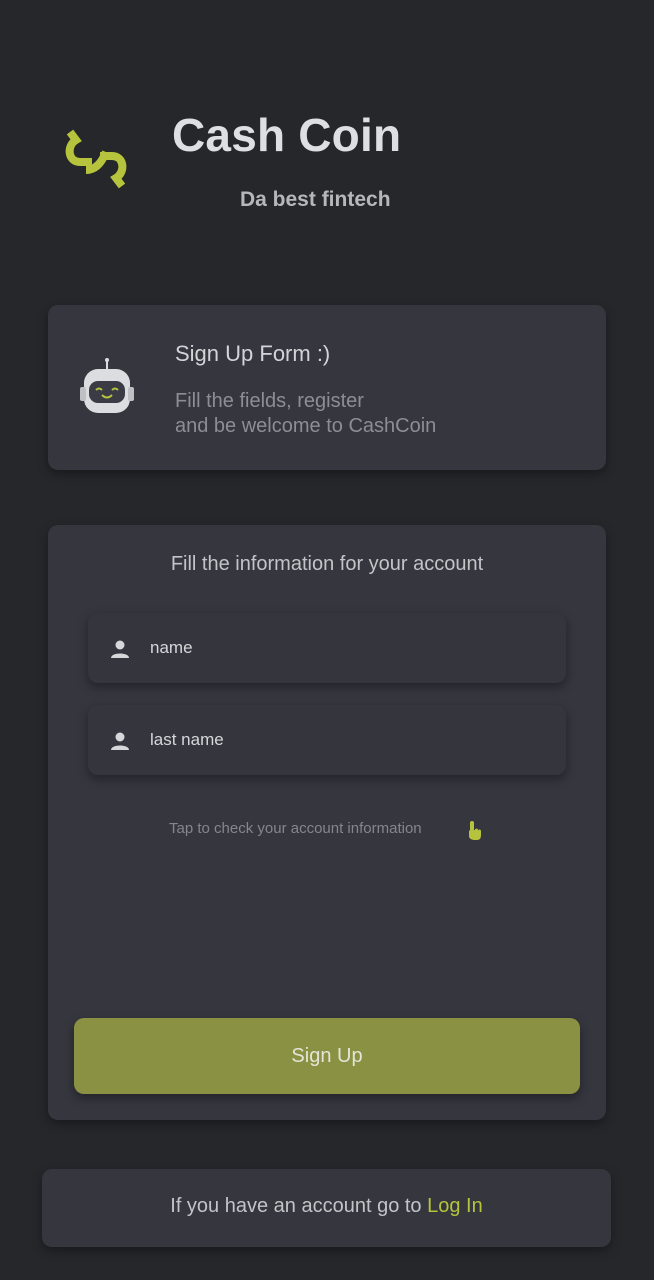 The image size is (654, 1280). I want to click on login-prompt-card: If you have an account go to Log In, so click(326, 1208).